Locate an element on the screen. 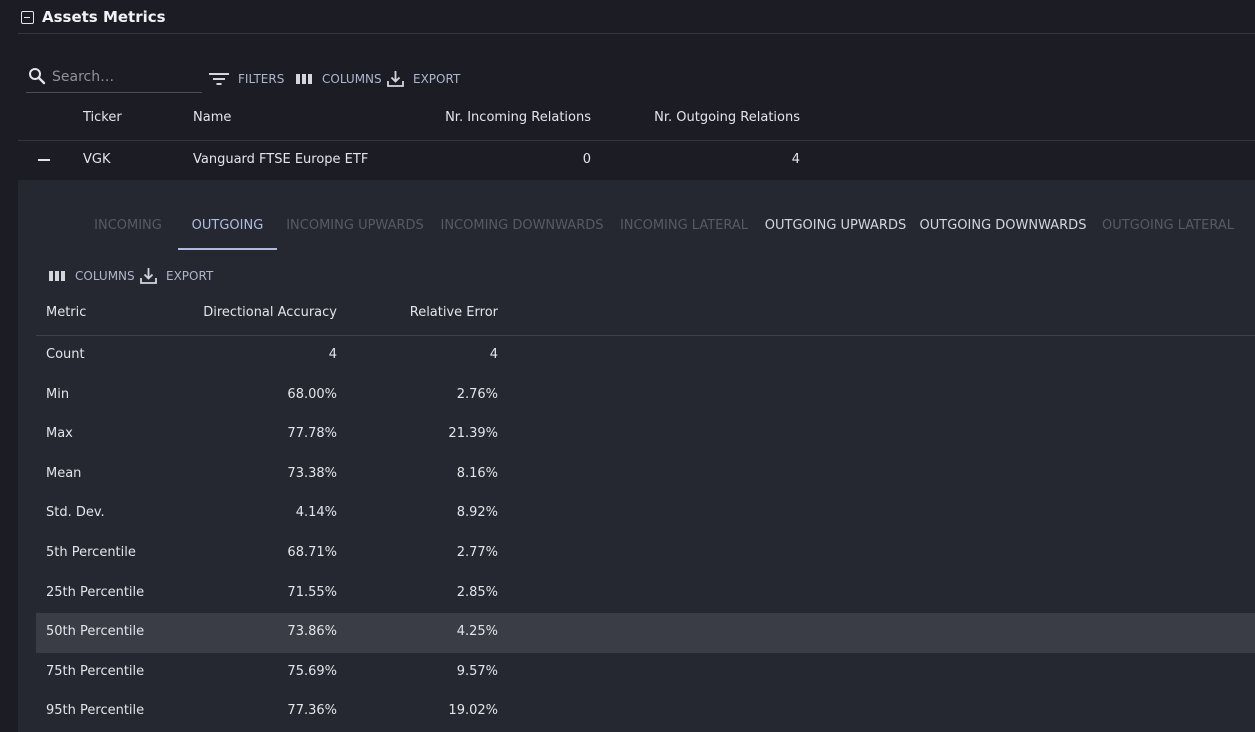  directional-accuracy-cell: 75.69% is located at coordinates (312, 671).